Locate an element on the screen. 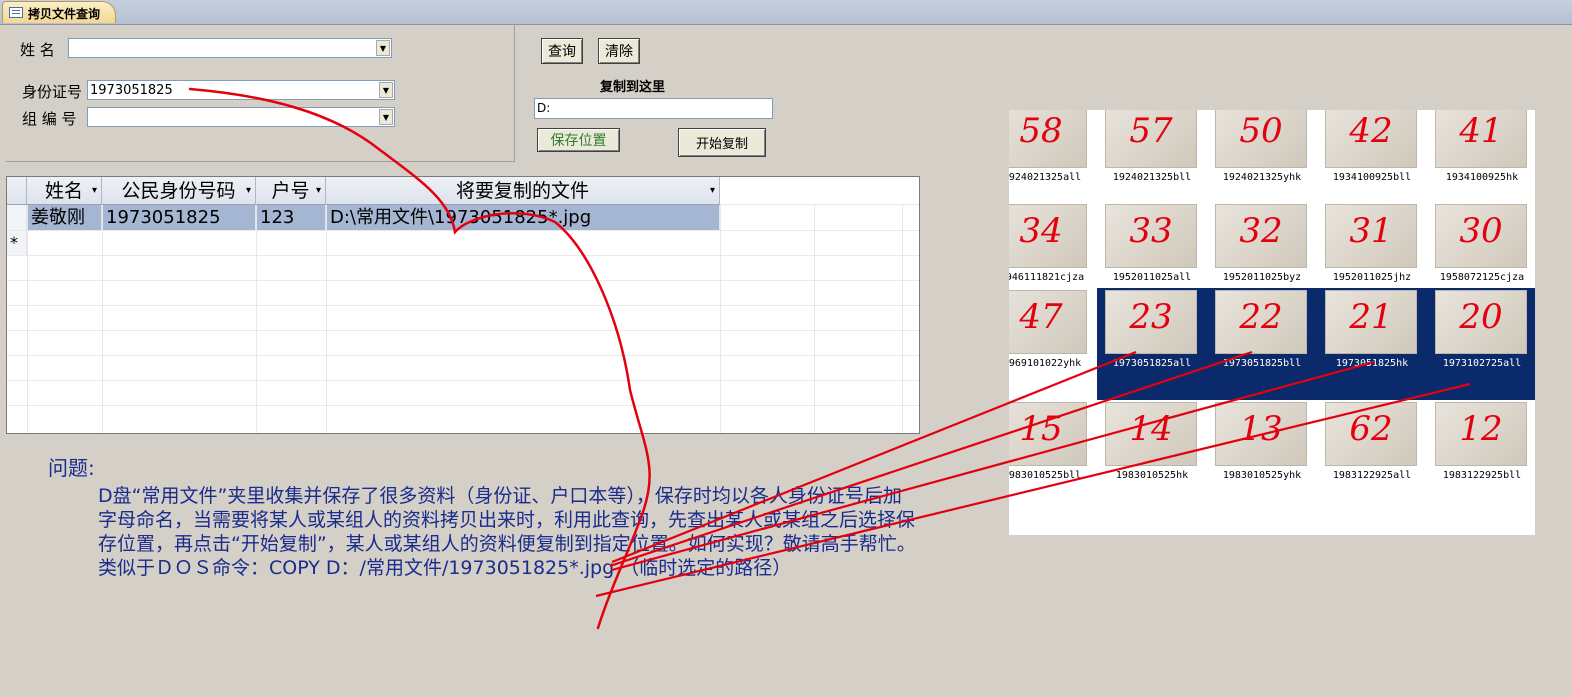  thumbnail-tile: 14 1983010525hk is located at coordinates (1152, 456).